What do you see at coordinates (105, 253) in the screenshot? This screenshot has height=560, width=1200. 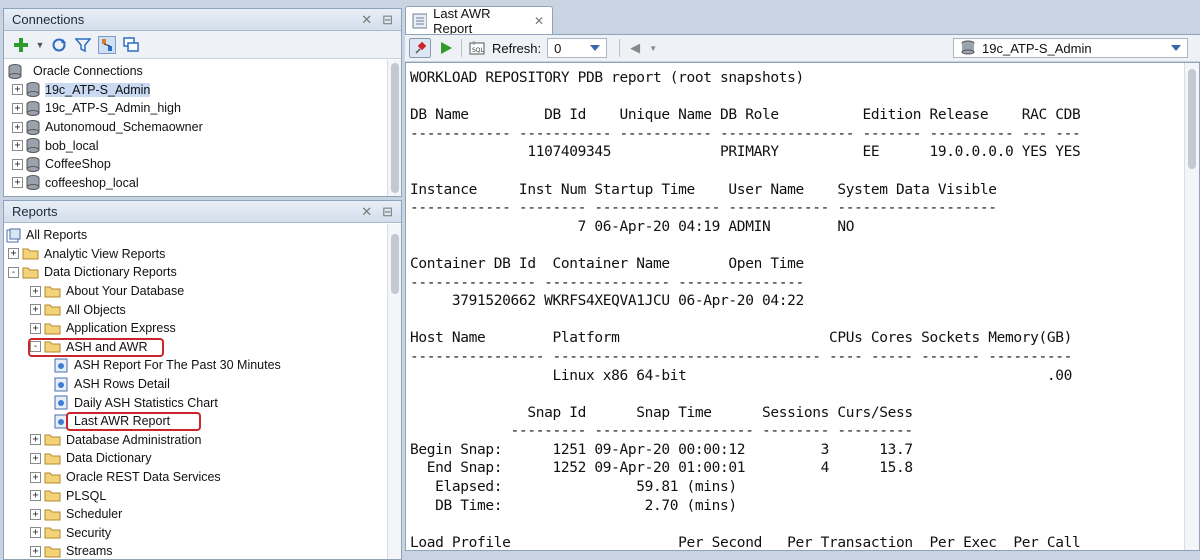 I see `report-label: Analytic View Reports` at bounding box center [105, 253].